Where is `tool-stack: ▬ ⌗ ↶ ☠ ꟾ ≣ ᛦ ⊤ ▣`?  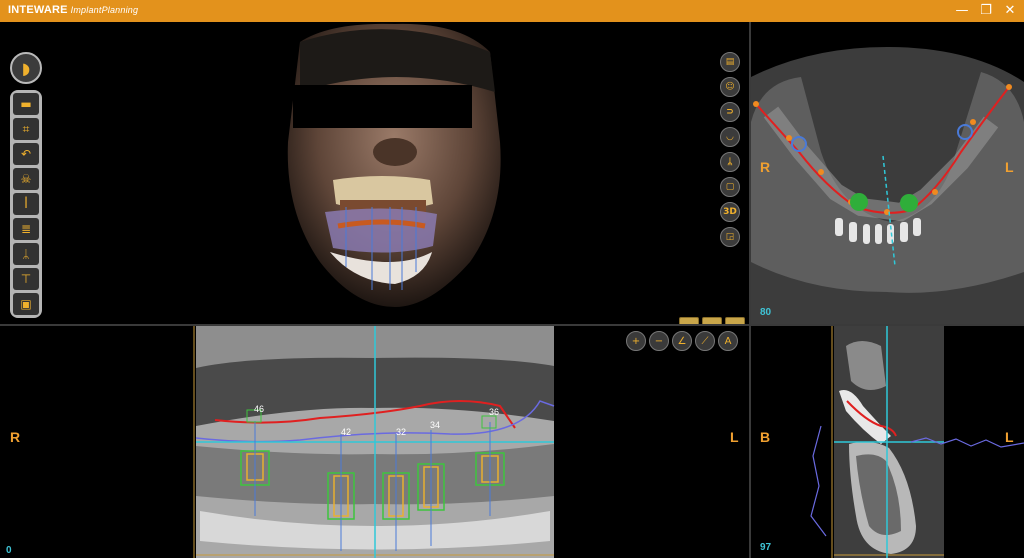 tool-stack: ▬ ⌗ ↶ ☠ ꟾ ≣ ᛦ ⊤ ▣ is located at coordinates (26, 204).